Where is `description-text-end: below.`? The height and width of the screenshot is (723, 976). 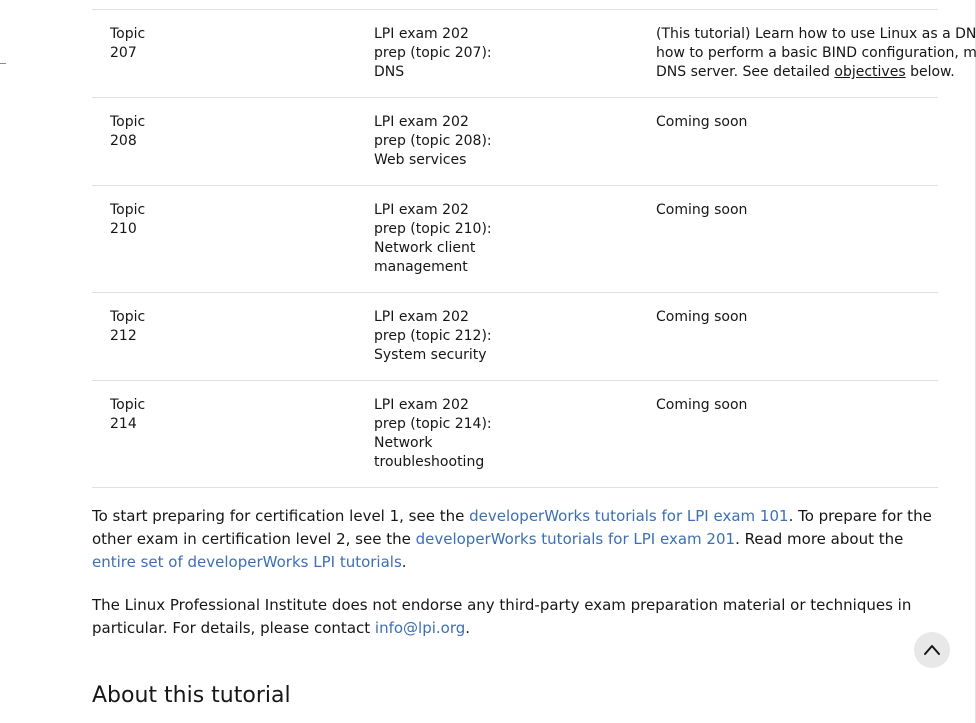
description-text-end: below. is located at coordinates (930, 72).